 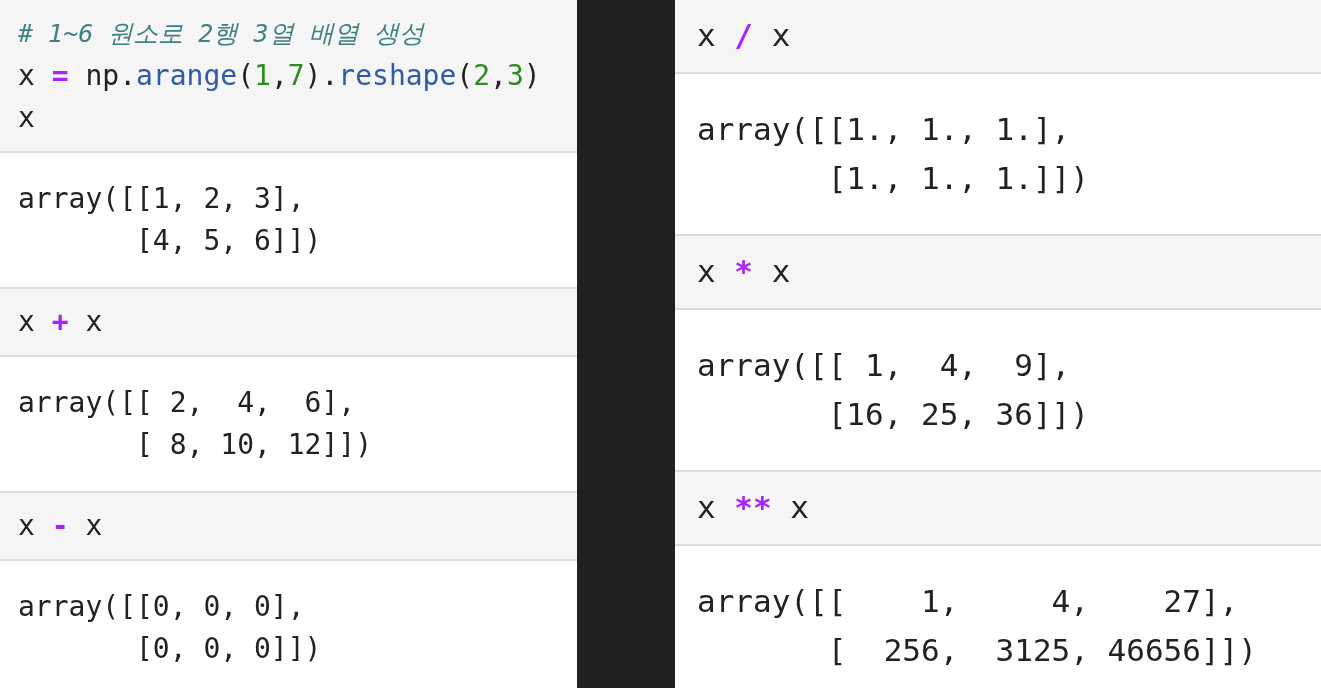 What do you see at coordinates (968, 601) in the screenshot?
I see `output-line: array([[ 1, 4, 27],` at bounding box center [968, 601].